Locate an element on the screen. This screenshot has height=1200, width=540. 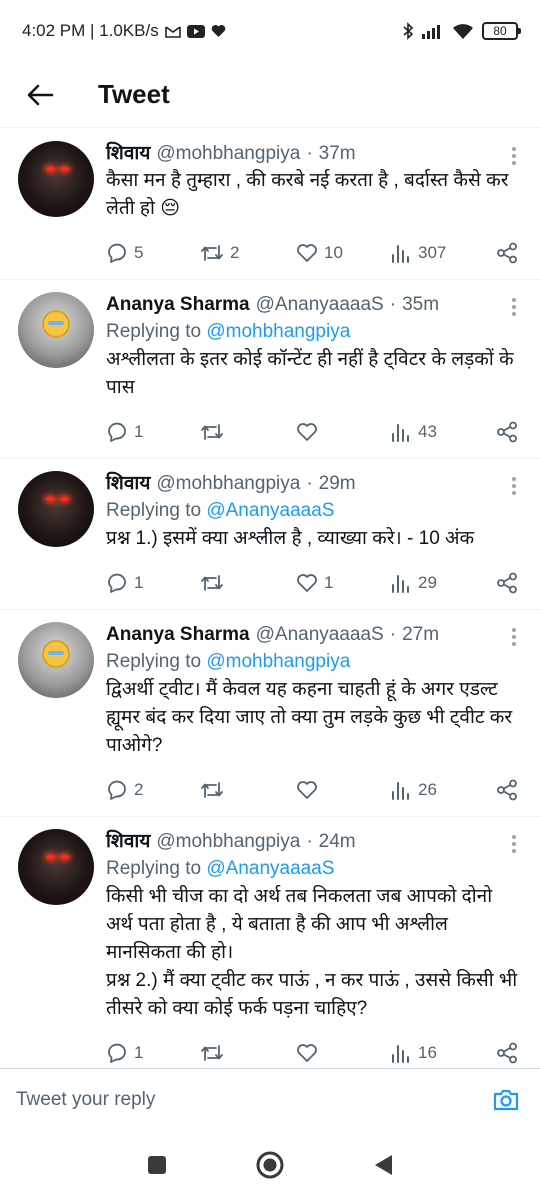
like-button: 10 is located at coordinates (343, 253).